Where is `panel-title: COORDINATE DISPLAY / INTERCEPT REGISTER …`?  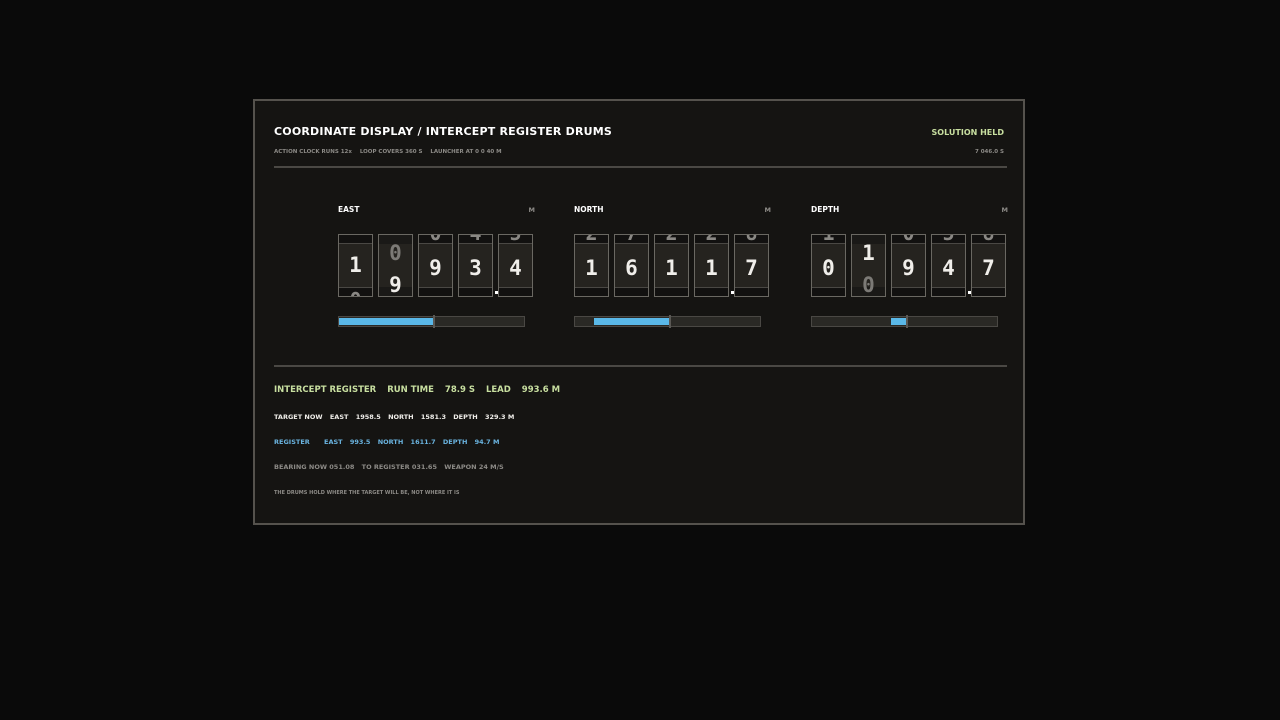
panel-title: COORDINATE DISPLAY / INTERCEPT REGISTER … is located at coordinates (443, 131).